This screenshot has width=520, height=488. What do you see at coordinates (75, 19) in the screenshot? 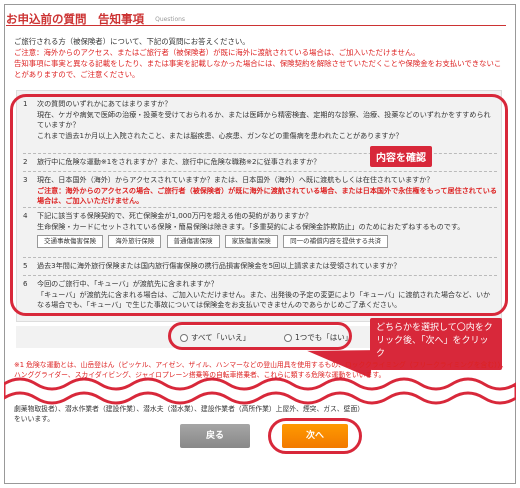
I see `page-title: お申込前の質問 告知事項` at bounding box center [75, 19].